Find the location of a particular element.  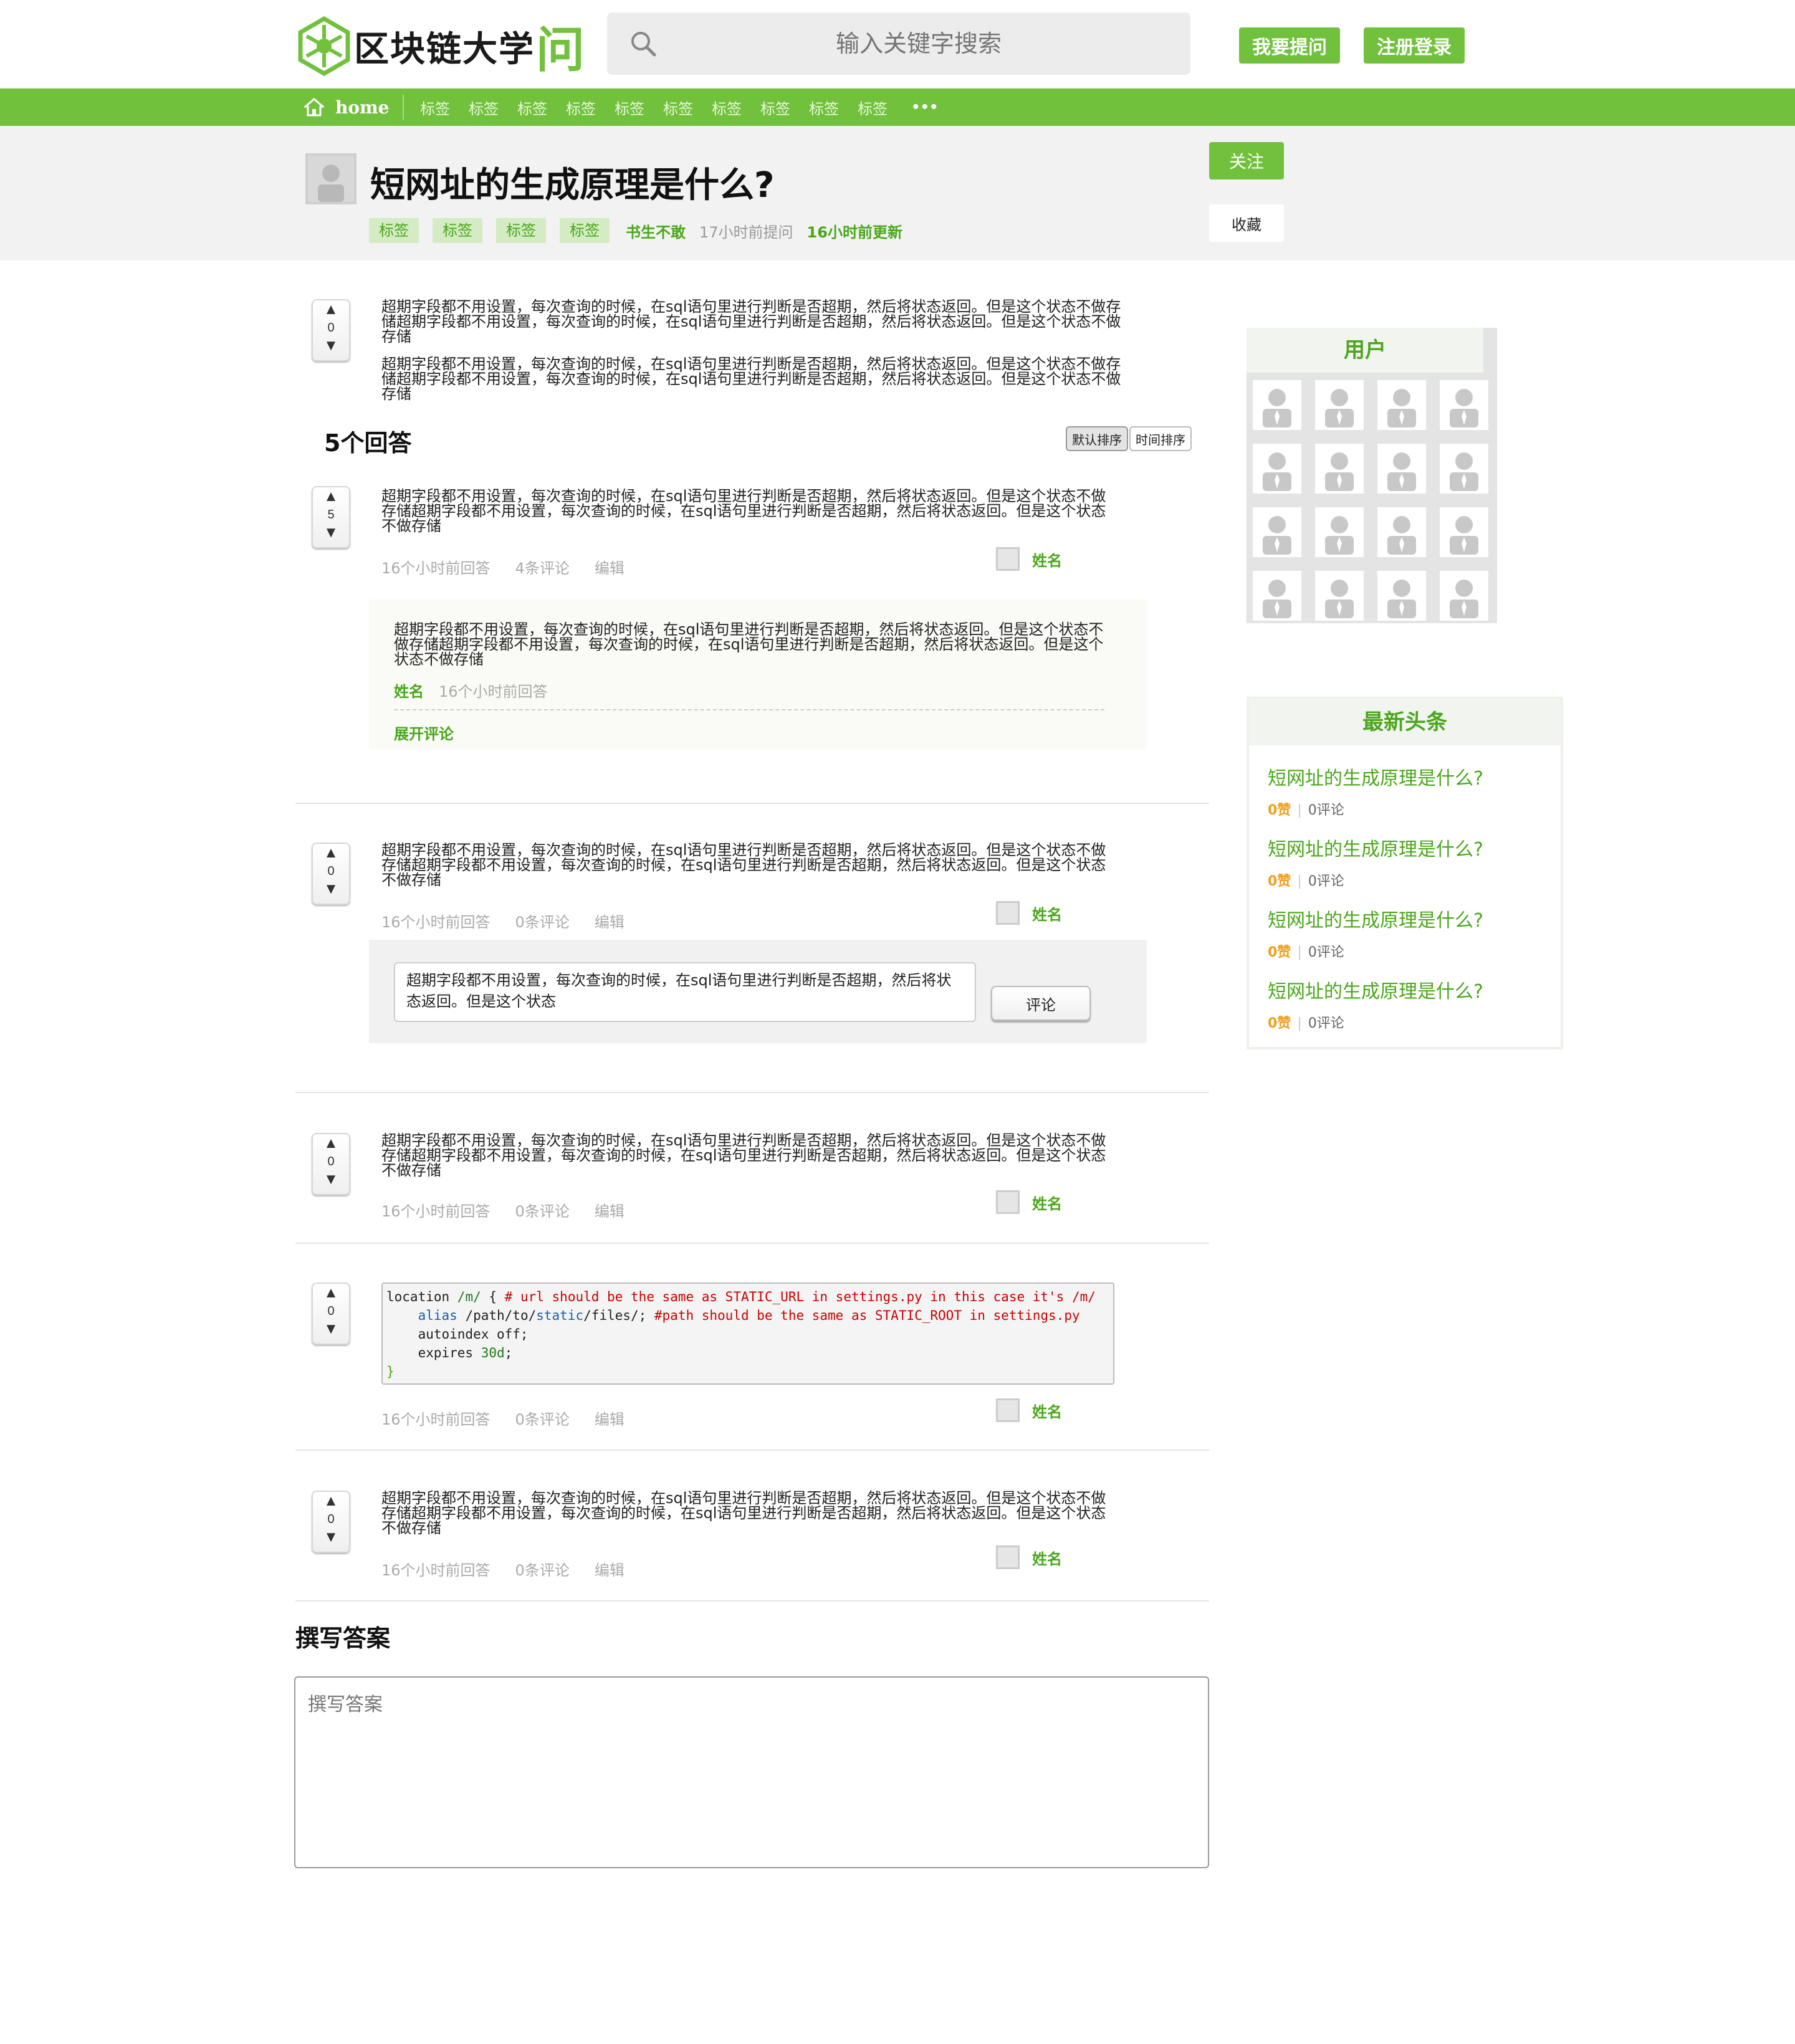

comment-author: 姓名 is located at coordinates (409, 690).